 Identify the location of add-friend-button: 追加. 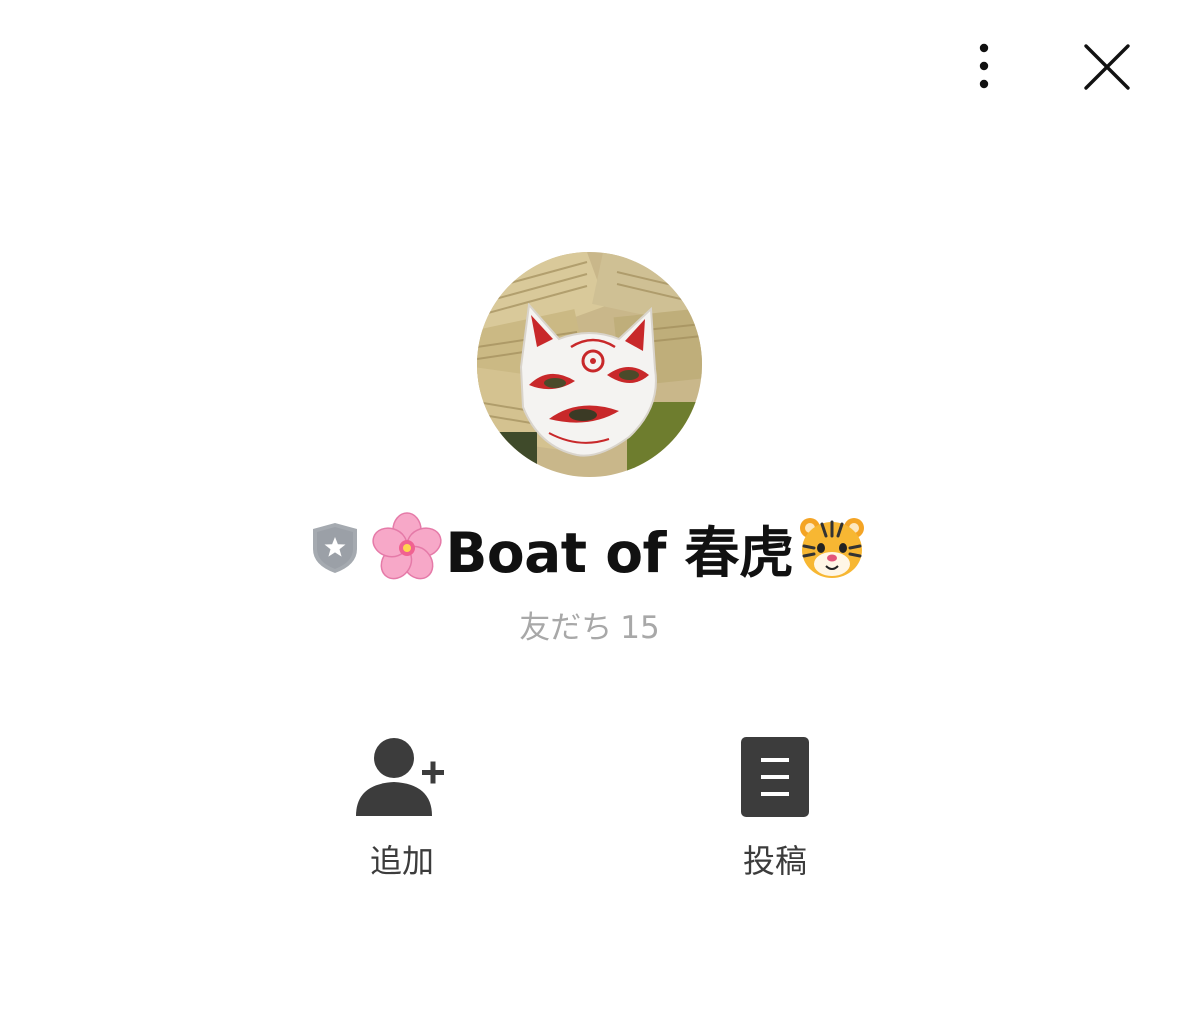
(402, 809).